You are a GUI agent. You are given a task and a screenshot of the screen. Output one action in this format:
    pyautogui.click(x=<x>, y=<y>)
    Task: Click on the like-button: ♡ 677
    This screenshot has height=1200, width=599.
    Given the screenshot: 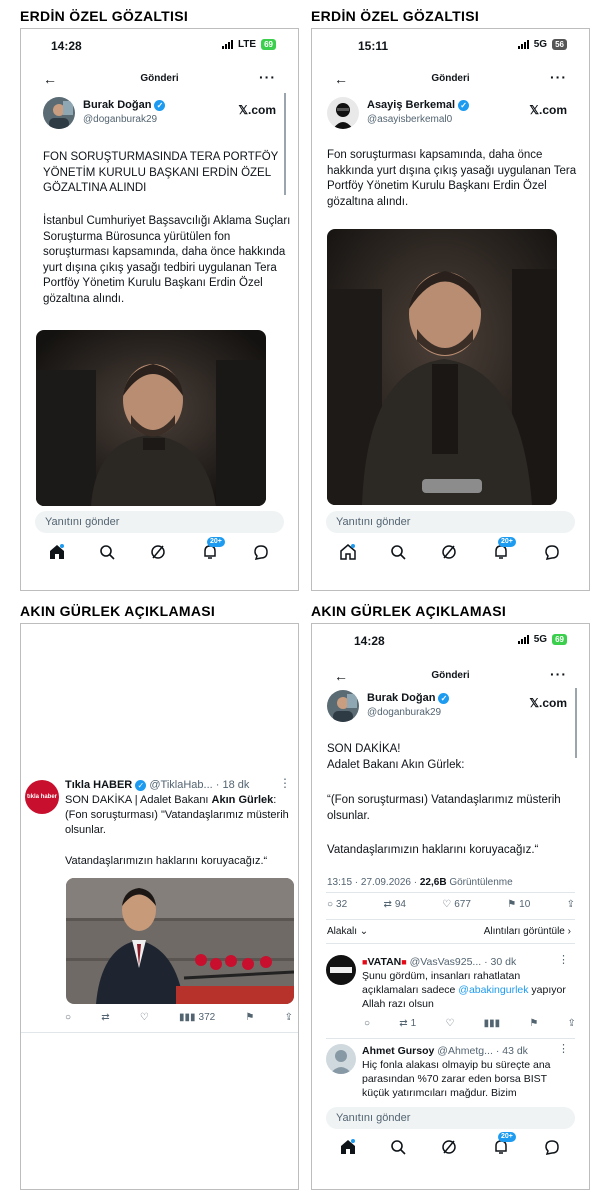 What is the action you would take?
    pyautogui.click(x=456, y=904)
    